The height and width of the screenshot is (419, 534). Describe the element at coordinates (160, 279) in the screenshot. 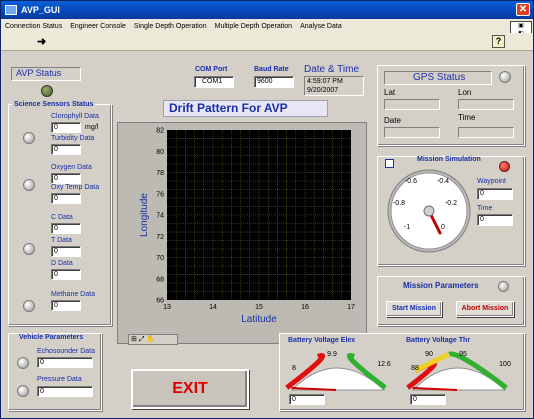

I see `y-tick-label: 68` at that location.